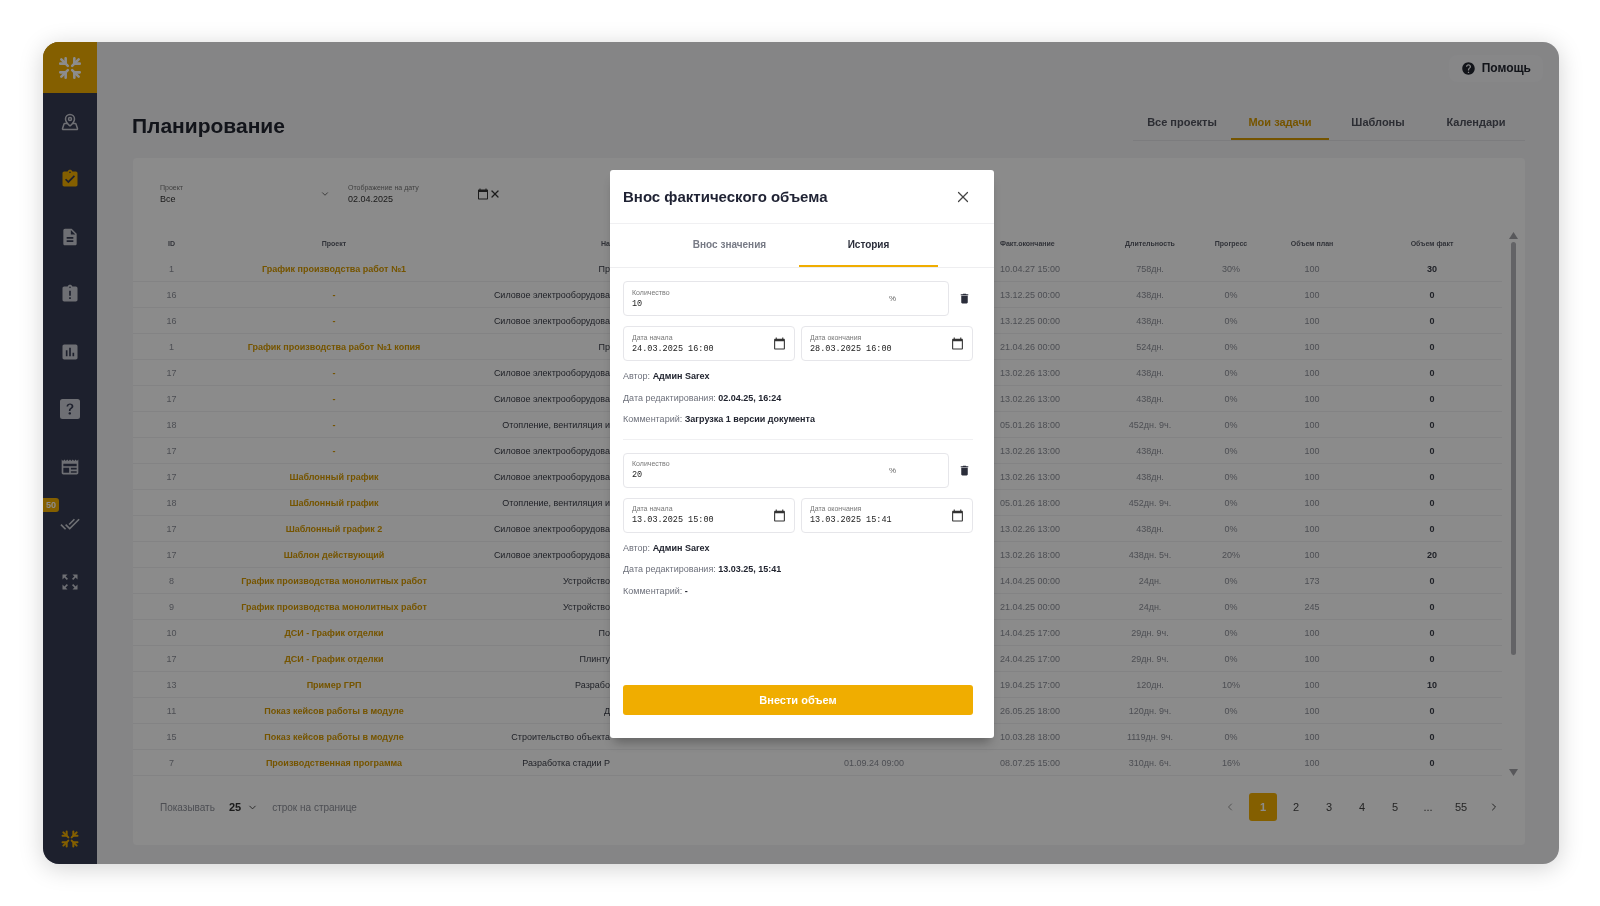 This screenshot has height=906, width=1600. Describe the element at coordinates (1329, 807) in the screenshot. I see `page-button: 3` at that location.